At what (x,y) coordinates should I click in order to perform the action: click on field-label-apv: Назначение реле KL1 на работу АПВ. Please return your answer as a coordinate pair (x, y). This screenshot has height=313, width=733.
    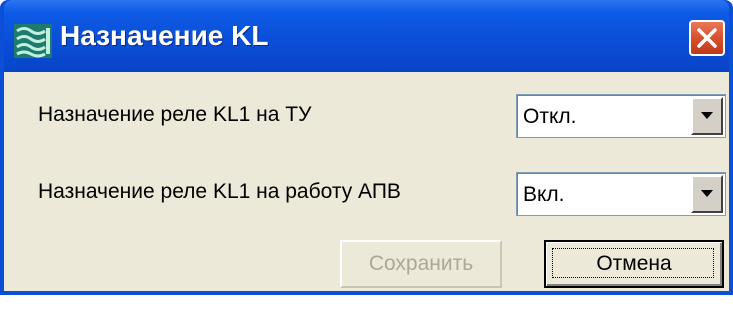
    Looking at the image, I should click on (219, 191).